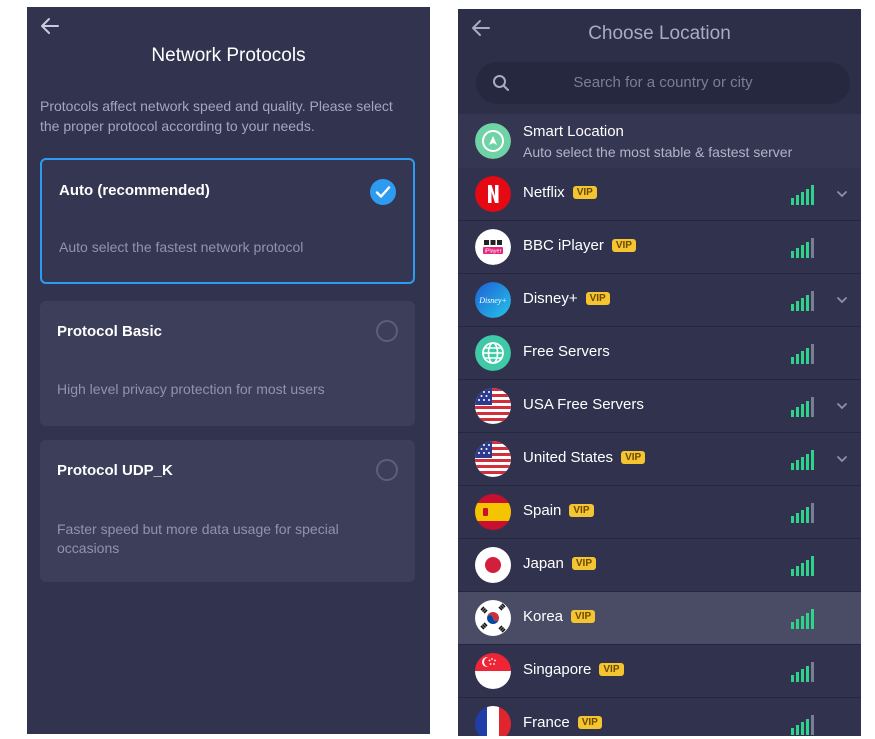  What do you see at coordinates (493, 194) in the screenshot?
I see `netflix-icon` at bounding box center [493, 194].